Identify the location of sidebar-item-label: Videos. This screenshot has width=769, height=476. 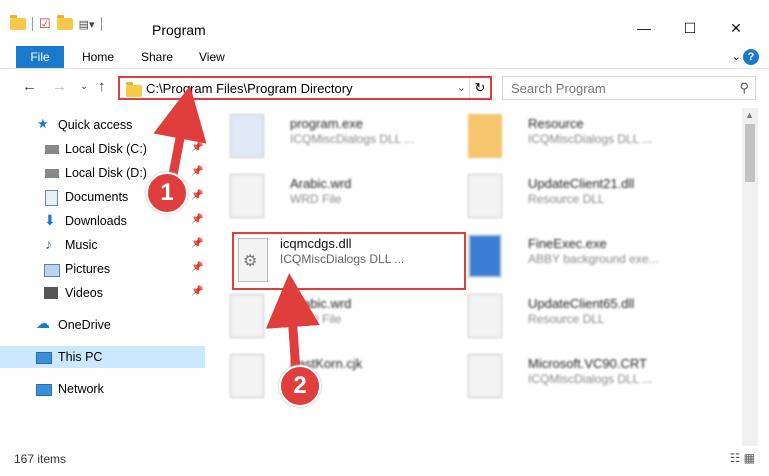
(84, 293).